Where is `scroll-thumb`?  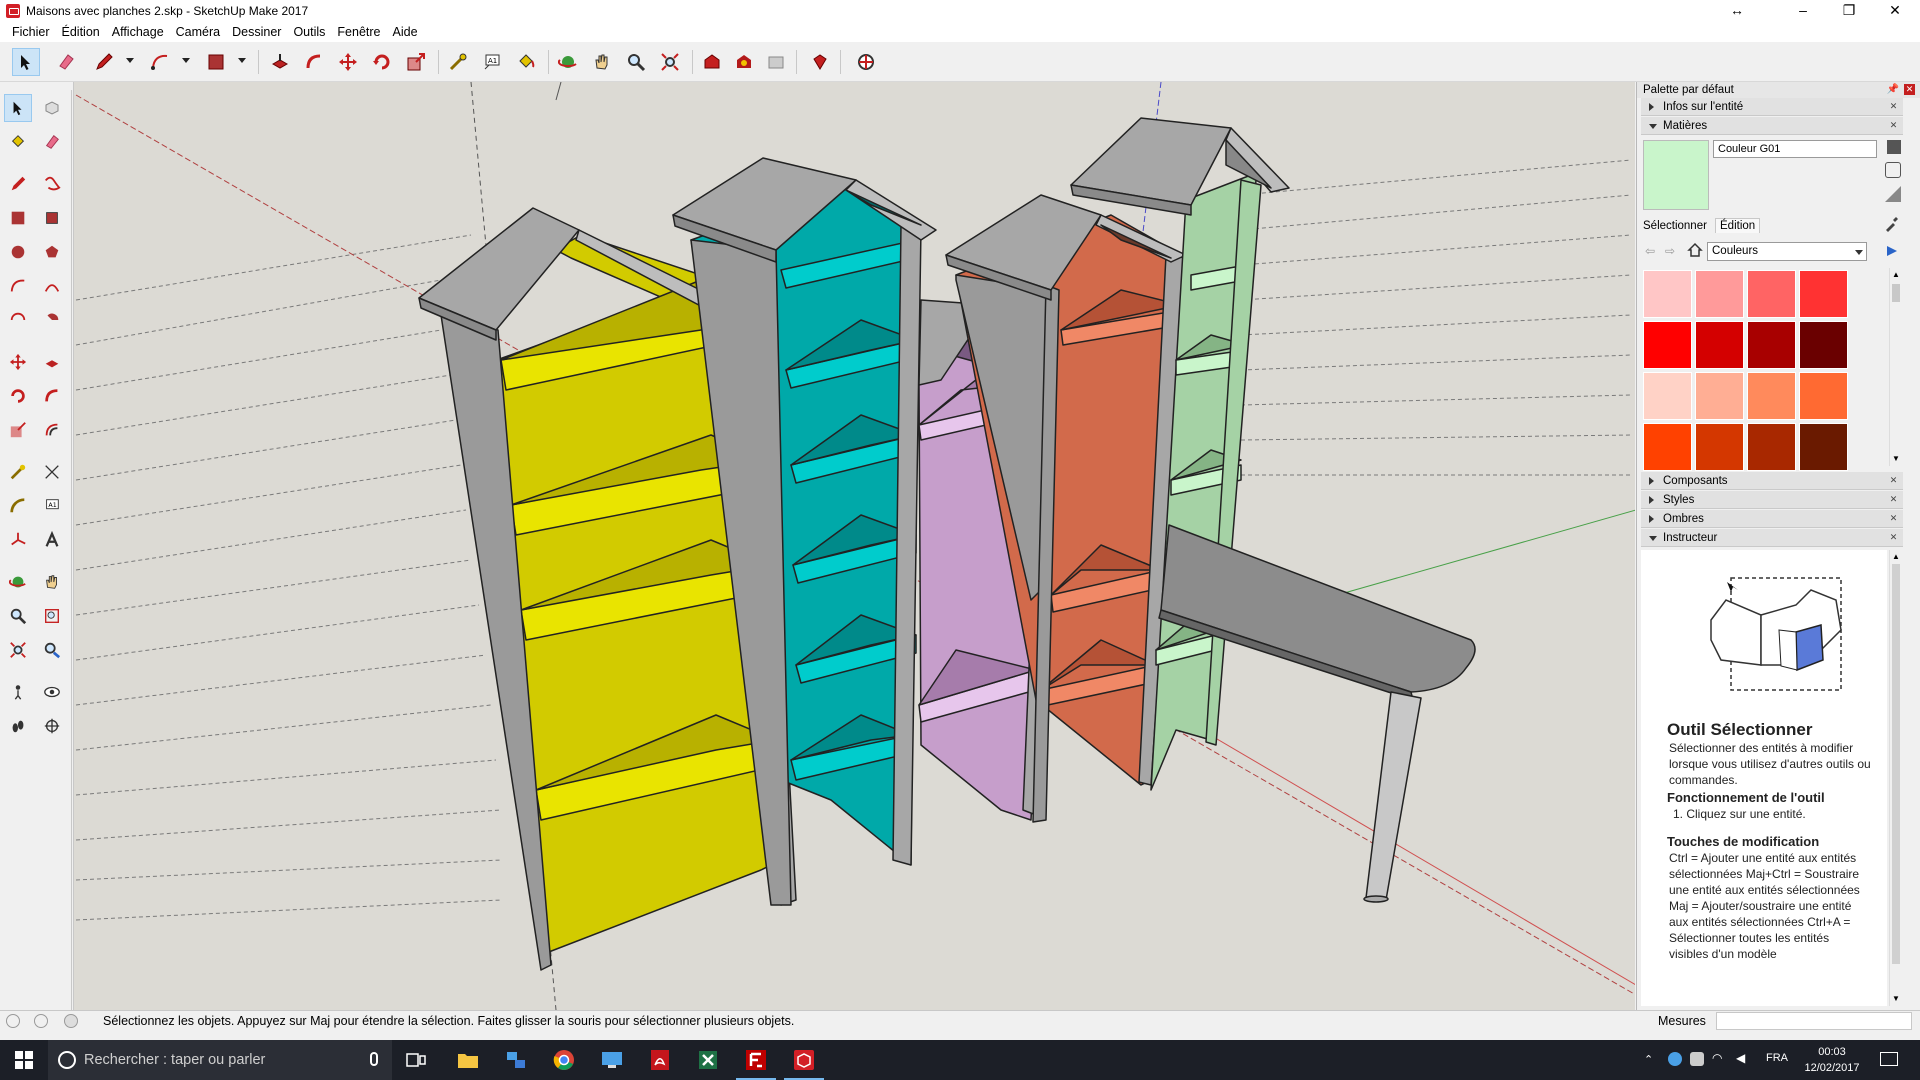
scroll-thumb is located at coordinates (1896, 293).